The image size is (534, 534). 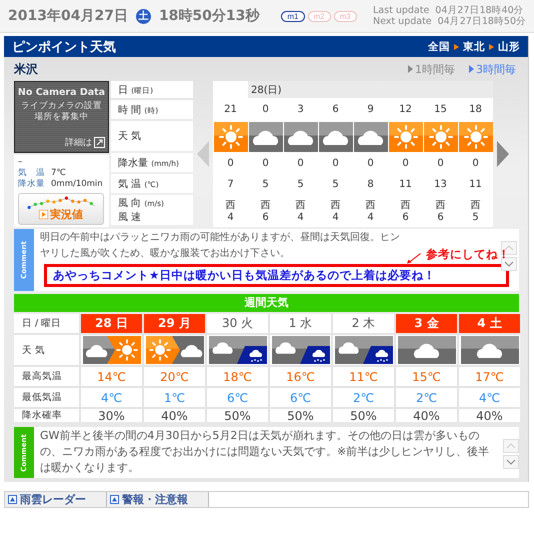 What do you see at coordinates (61, 112) in the screenshot?
I see `camera-message: ライブカメラの設置場所を募集中` at bounding box center [61, 112].